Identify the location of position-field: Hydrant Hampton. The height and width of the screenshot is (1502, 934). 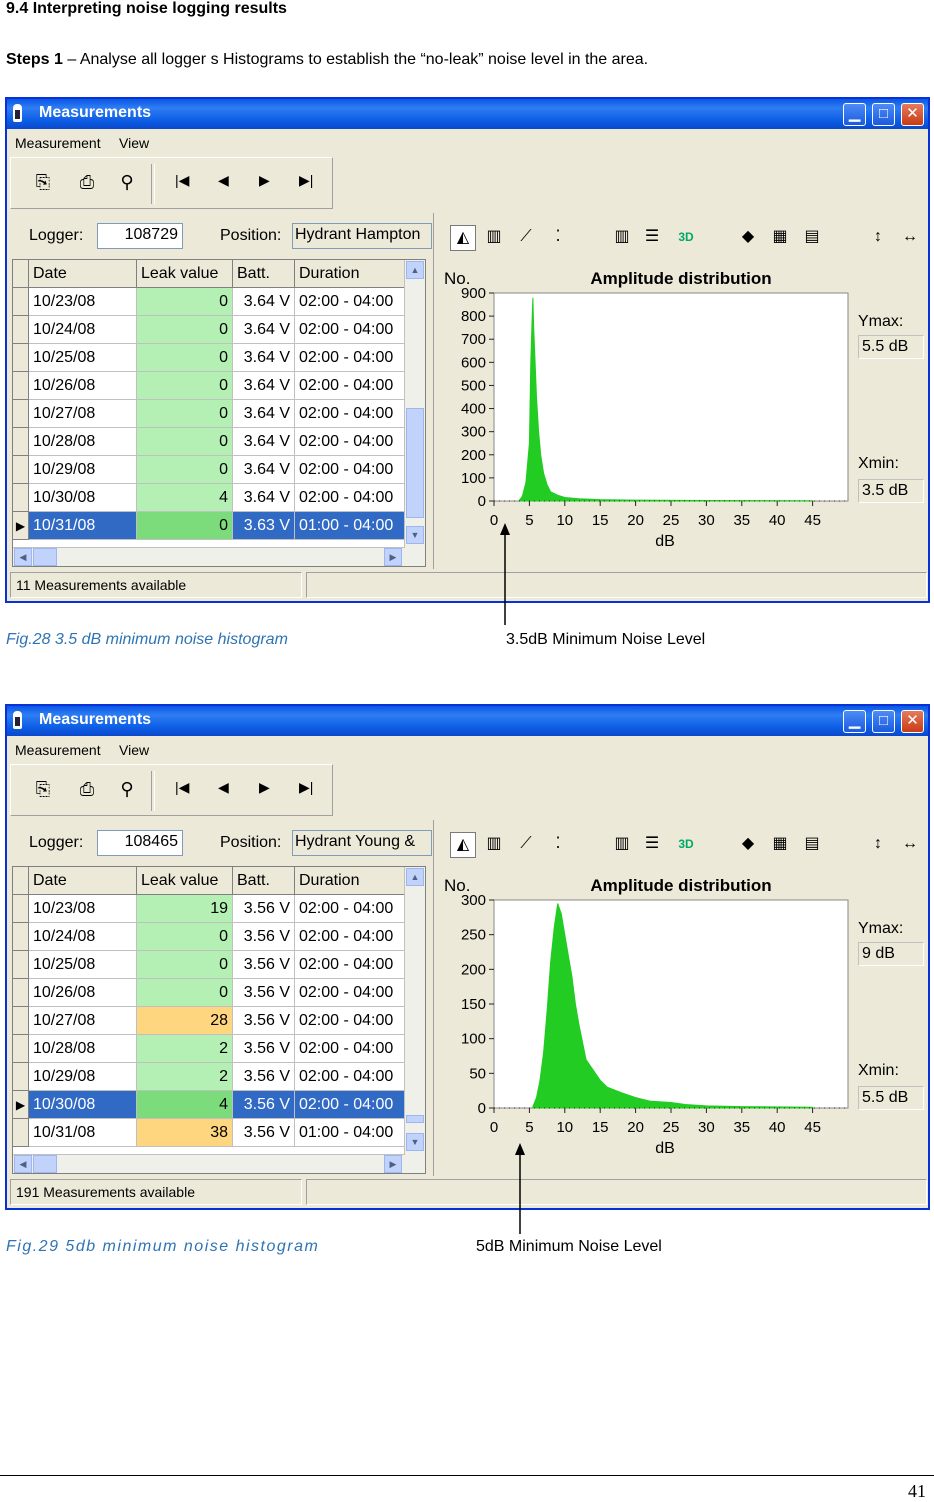
(362, 236).